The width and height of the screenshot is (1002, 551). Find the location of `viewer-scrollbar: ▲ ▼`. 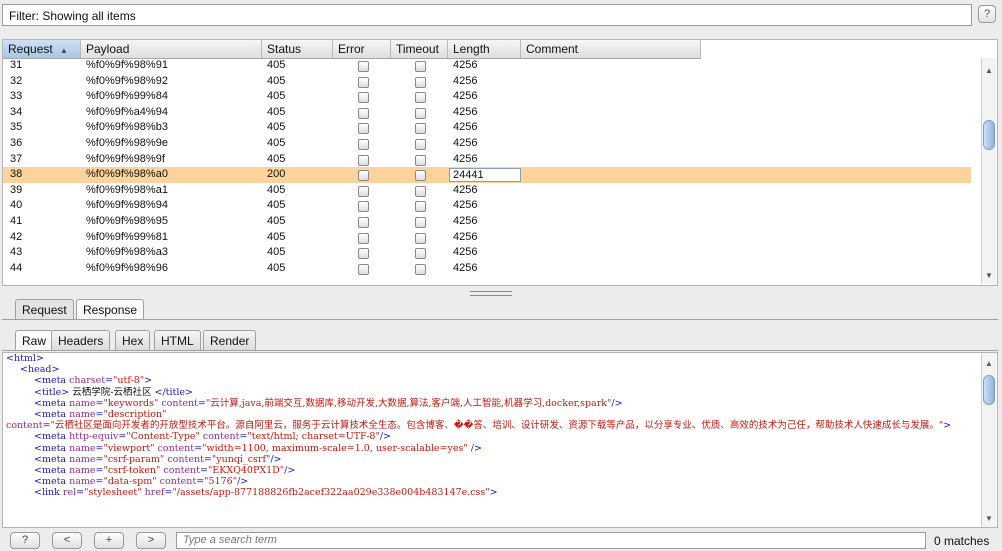

viewer-scrollbar: ▲ ▼ is located at coordinates (988, 440).